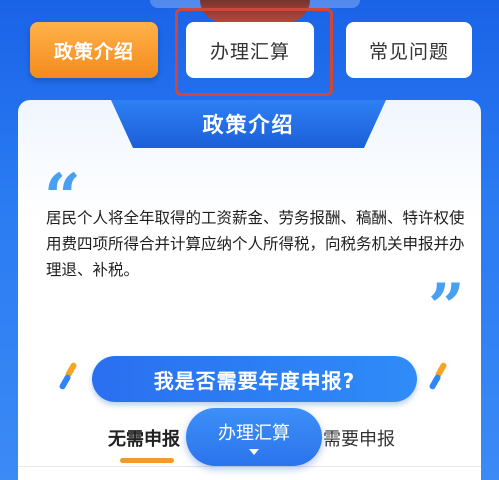  I want to click on tab-policy-intro: 政策介绍, so click(94, 50).